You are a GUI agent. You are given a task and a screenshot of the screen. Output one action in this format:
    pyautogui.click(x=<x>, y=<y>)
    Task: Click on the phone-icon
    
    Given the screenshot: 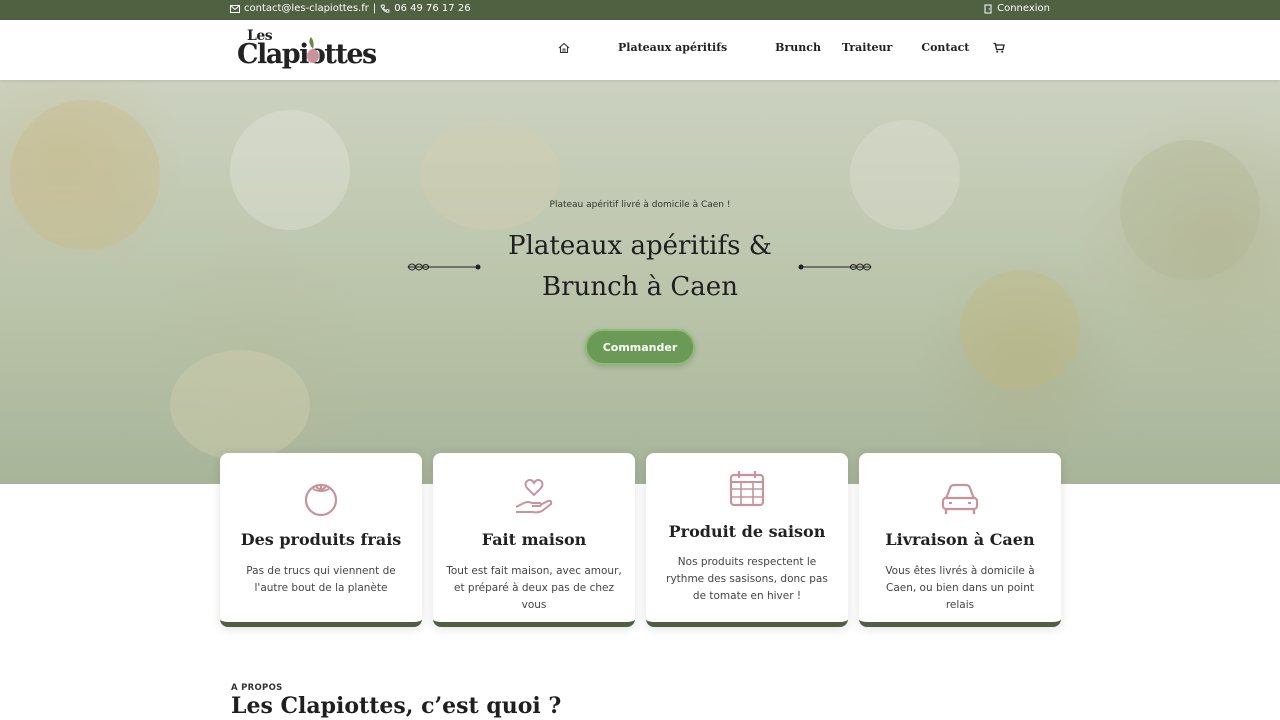 What is the action you would take?
    pyautogui.click(x=385, y=8)
    